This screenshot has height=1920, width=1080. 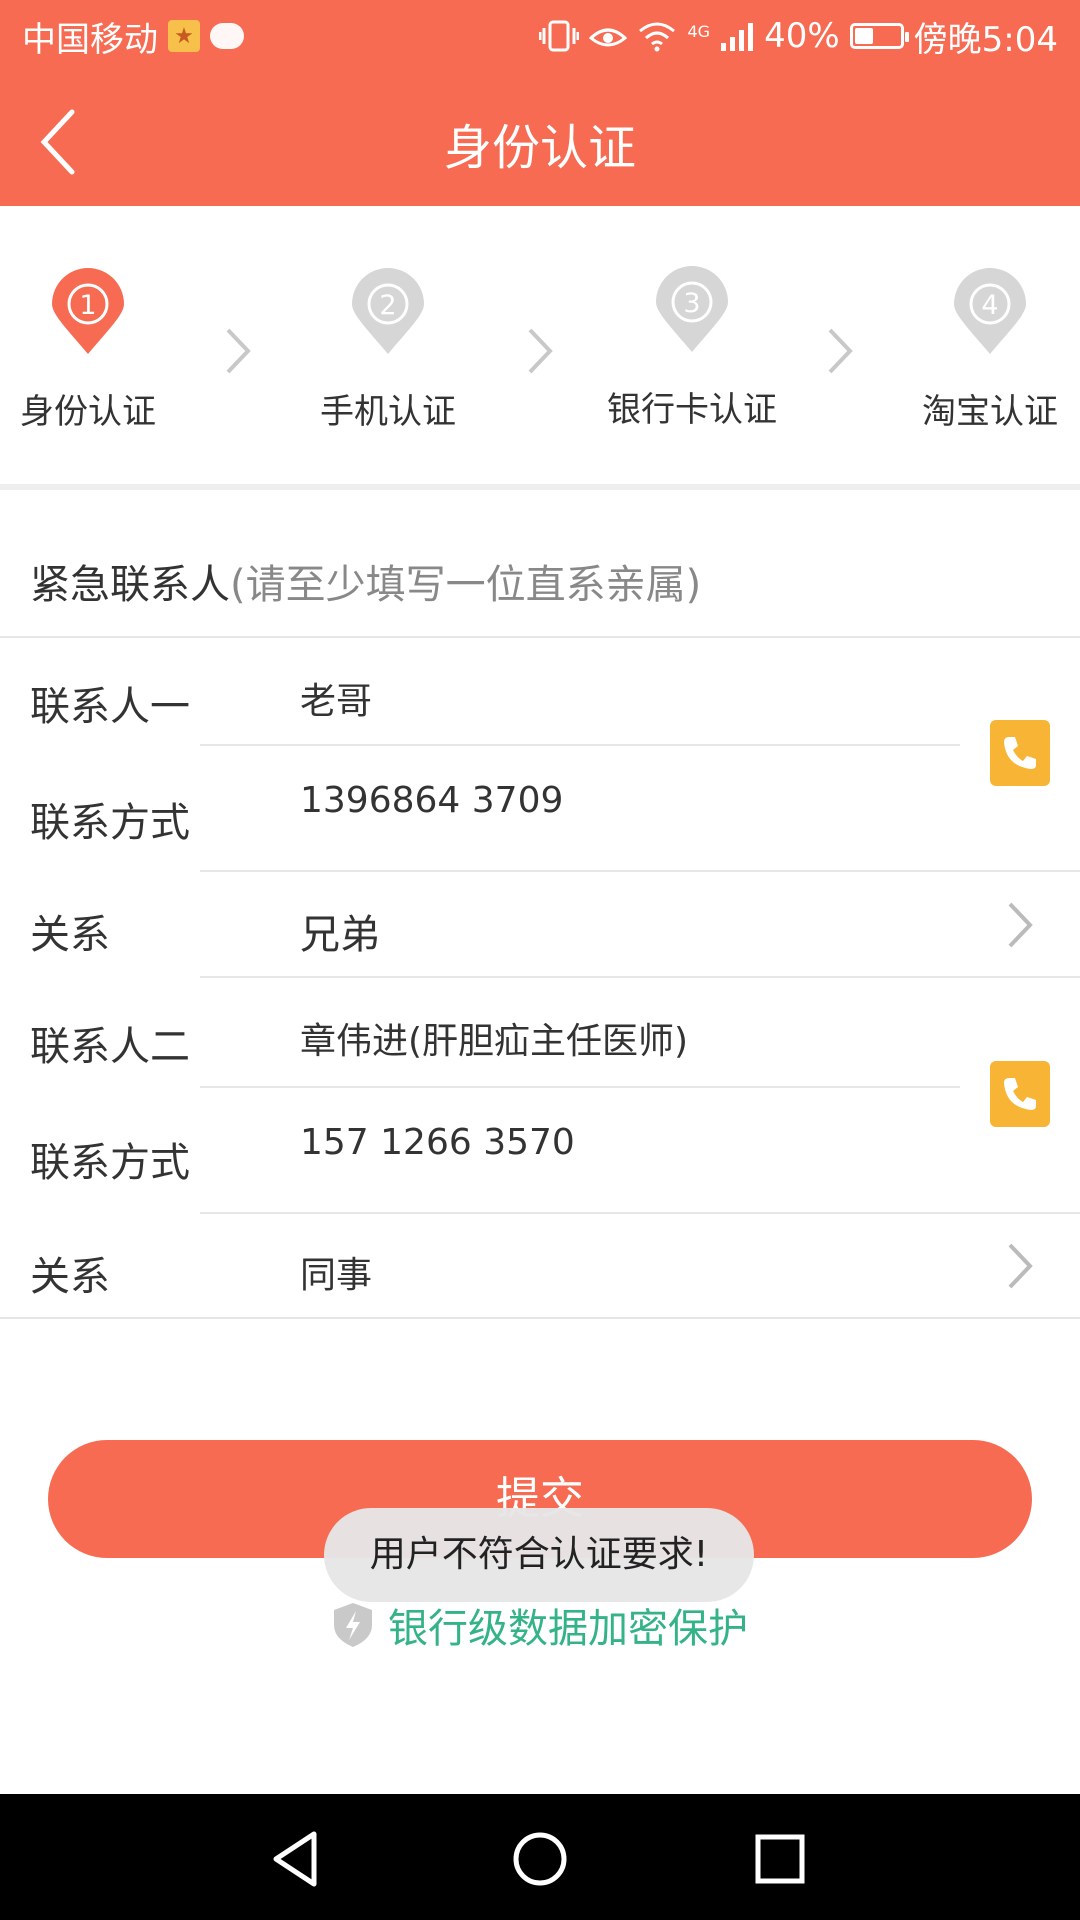 What do you see at coordinates (539, 1555) in the screenshot?
I see `toast-message: 用户不符合认证要求!` at bounding box center [539, 1555].